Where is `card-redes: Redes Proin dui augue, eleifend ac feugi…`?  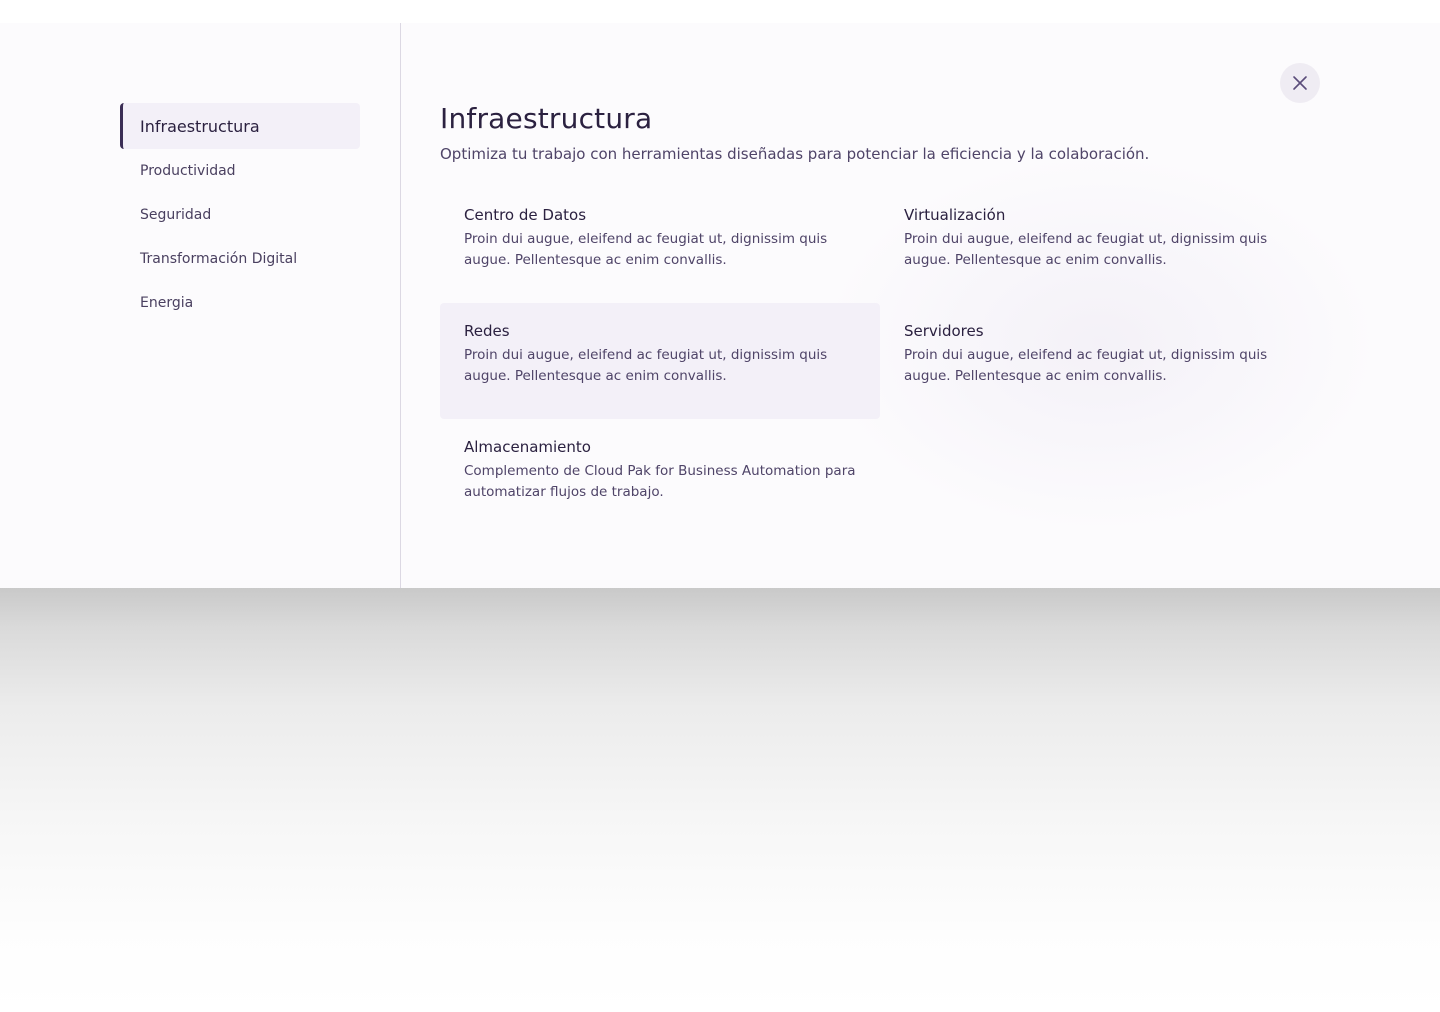
card-redes: Redes Proin dui augue, eleifend ac feugi… is located at coordinates (660, 361).